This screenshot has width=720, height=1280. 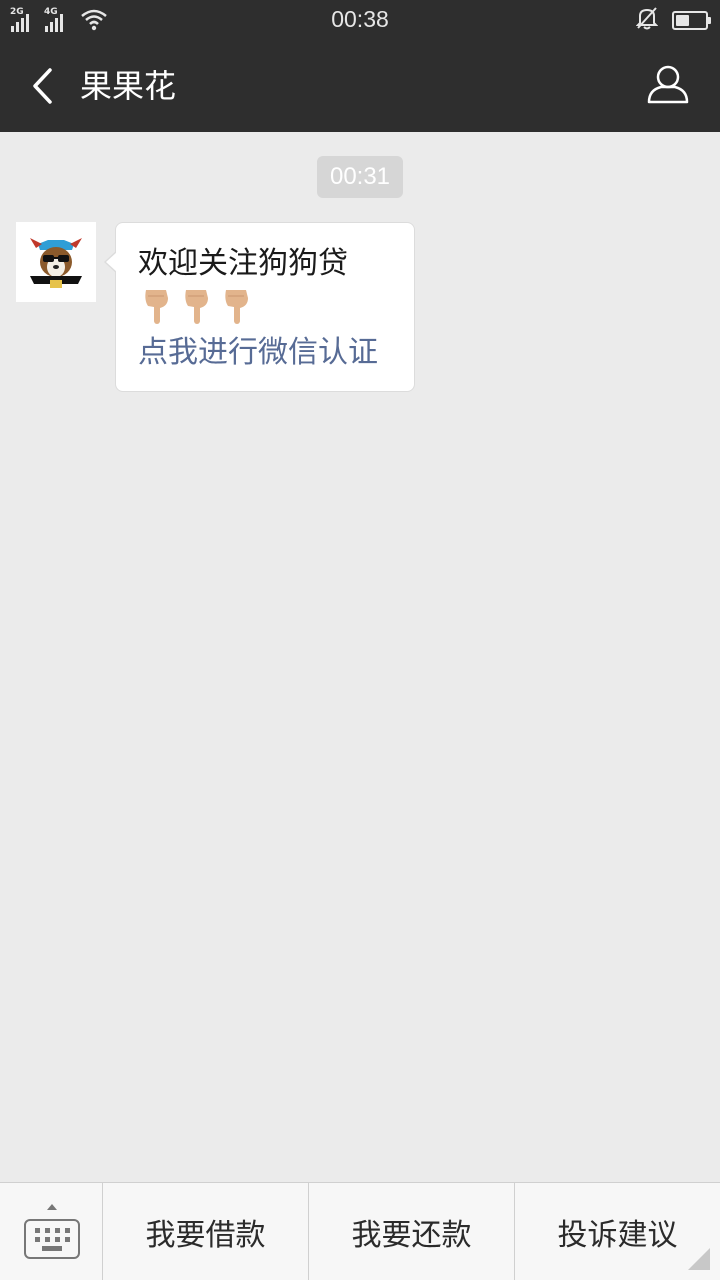 I want to click on status-bar: 2G 4G 00:38, so click(x=360, y=20).